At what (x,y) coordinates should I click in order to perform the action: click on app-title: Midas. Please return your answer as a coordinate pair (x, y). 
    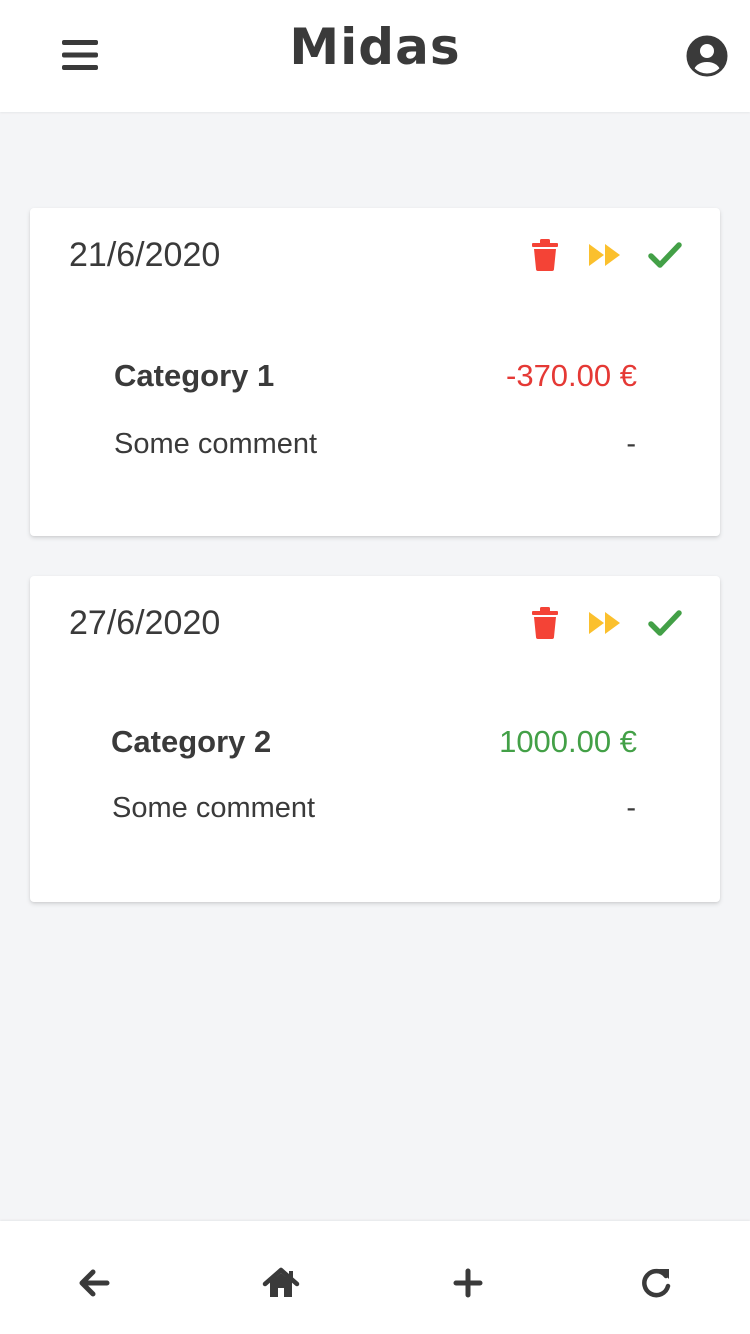
    Looking at the image, I should click on (375, 47).